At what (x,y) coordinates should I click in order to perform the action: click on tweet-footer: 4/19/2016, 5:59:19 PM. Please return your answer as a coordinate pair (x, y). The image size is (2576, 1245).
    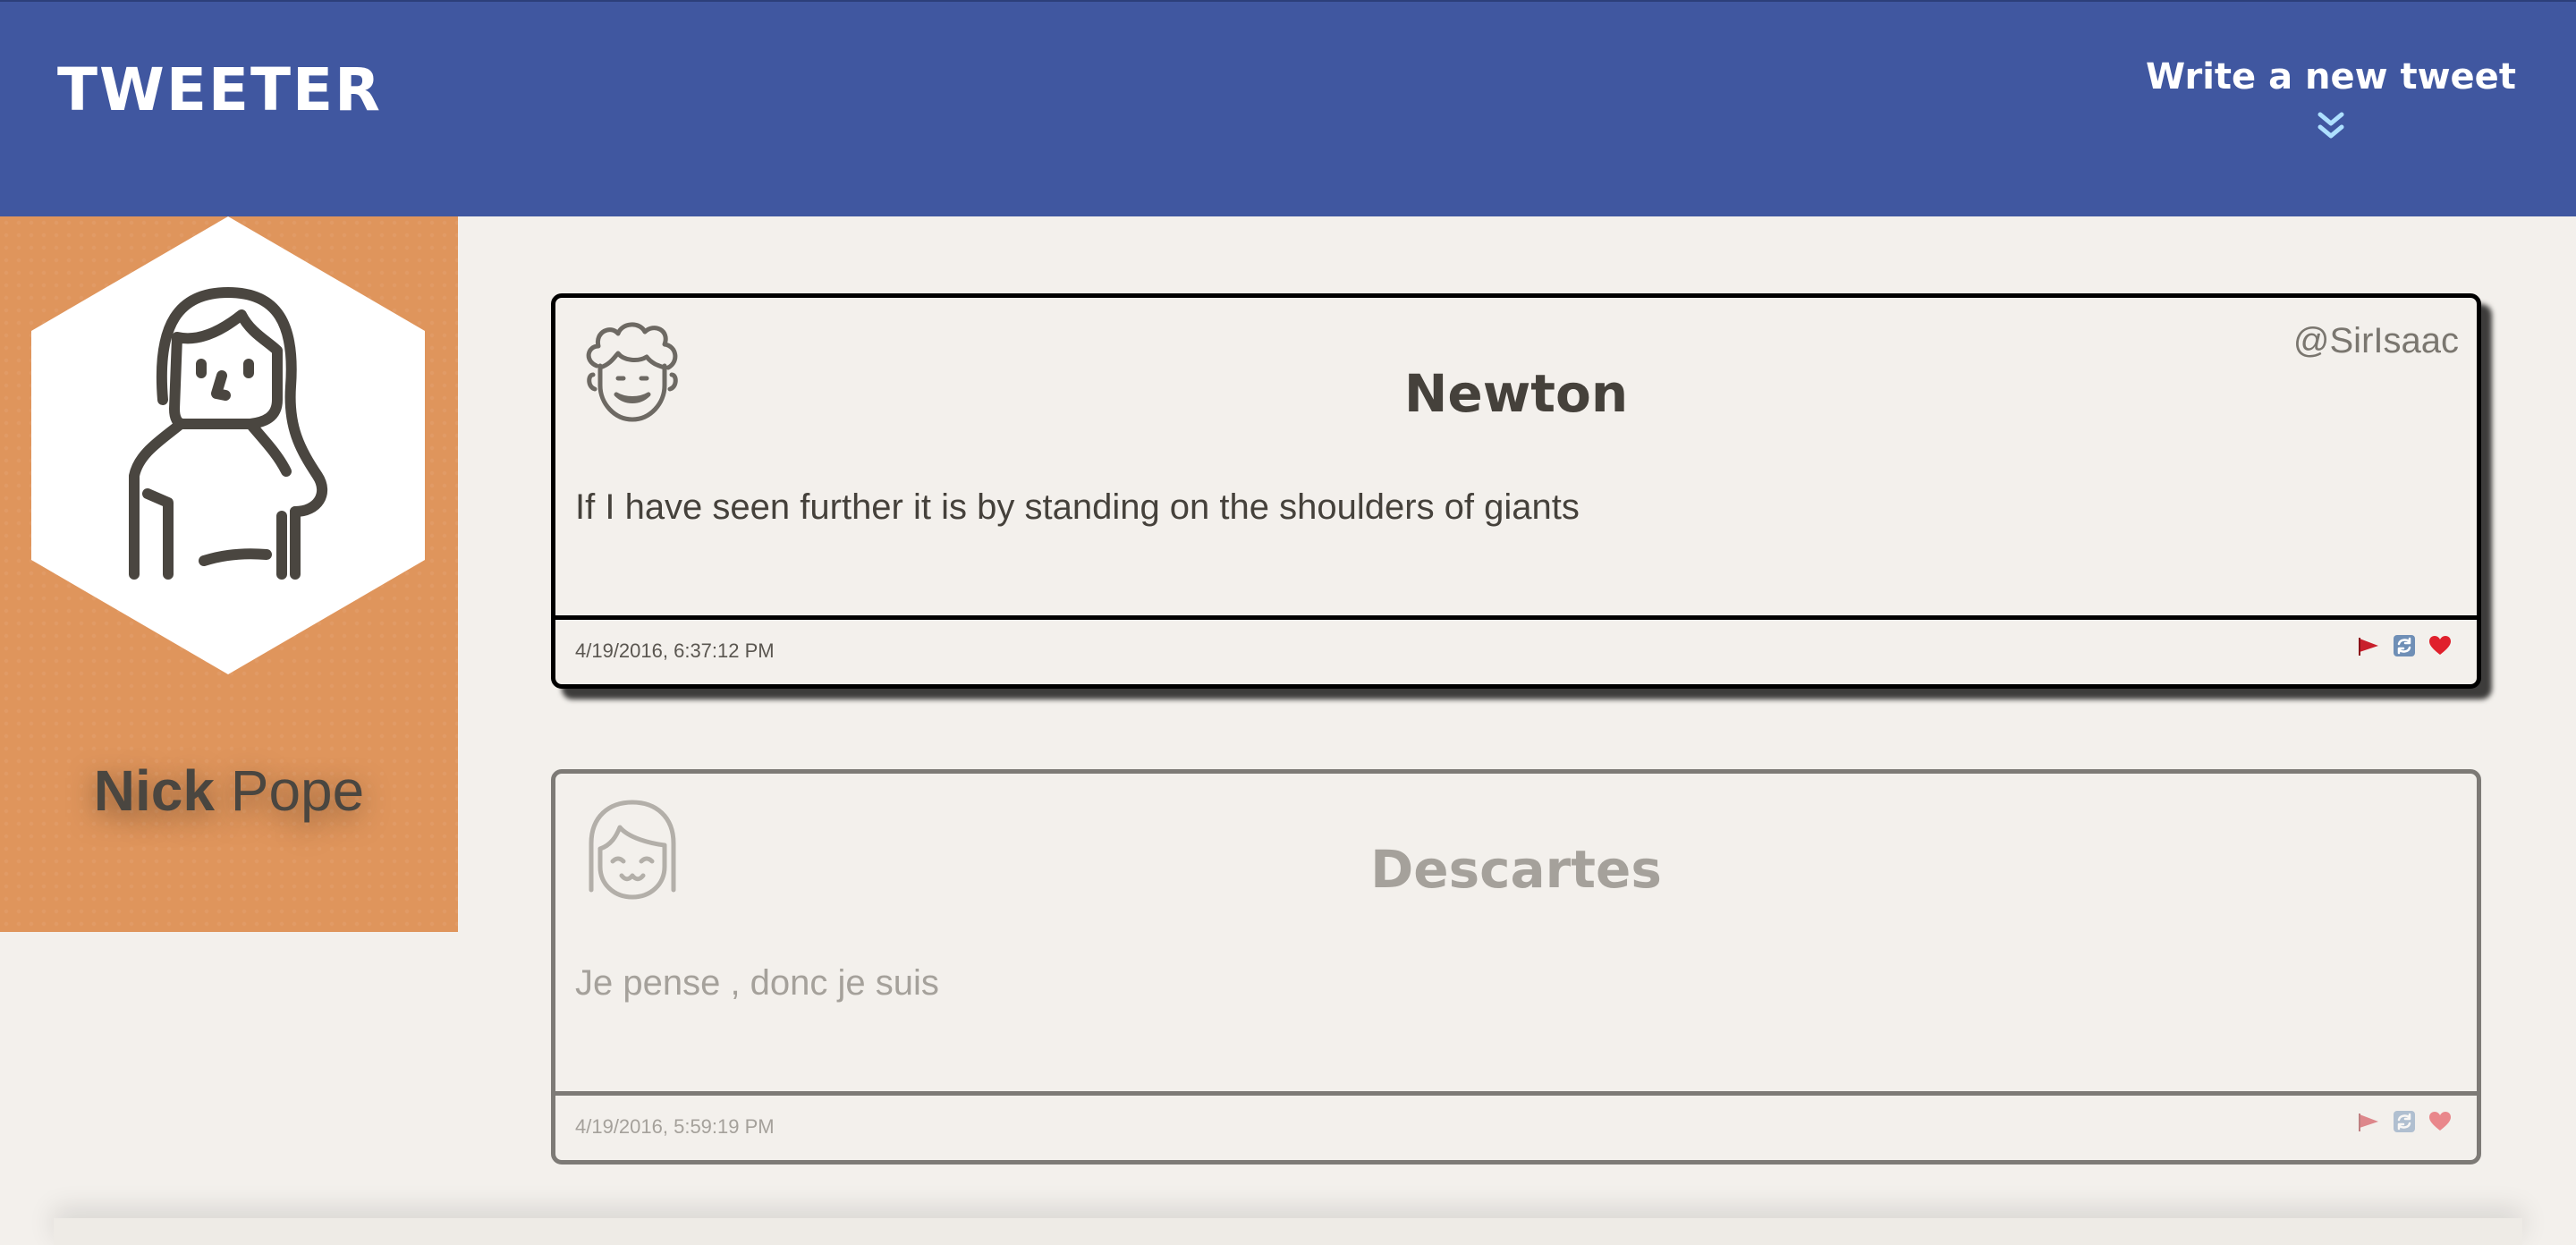
    Looking at the image, I should click on (1516, 1128).